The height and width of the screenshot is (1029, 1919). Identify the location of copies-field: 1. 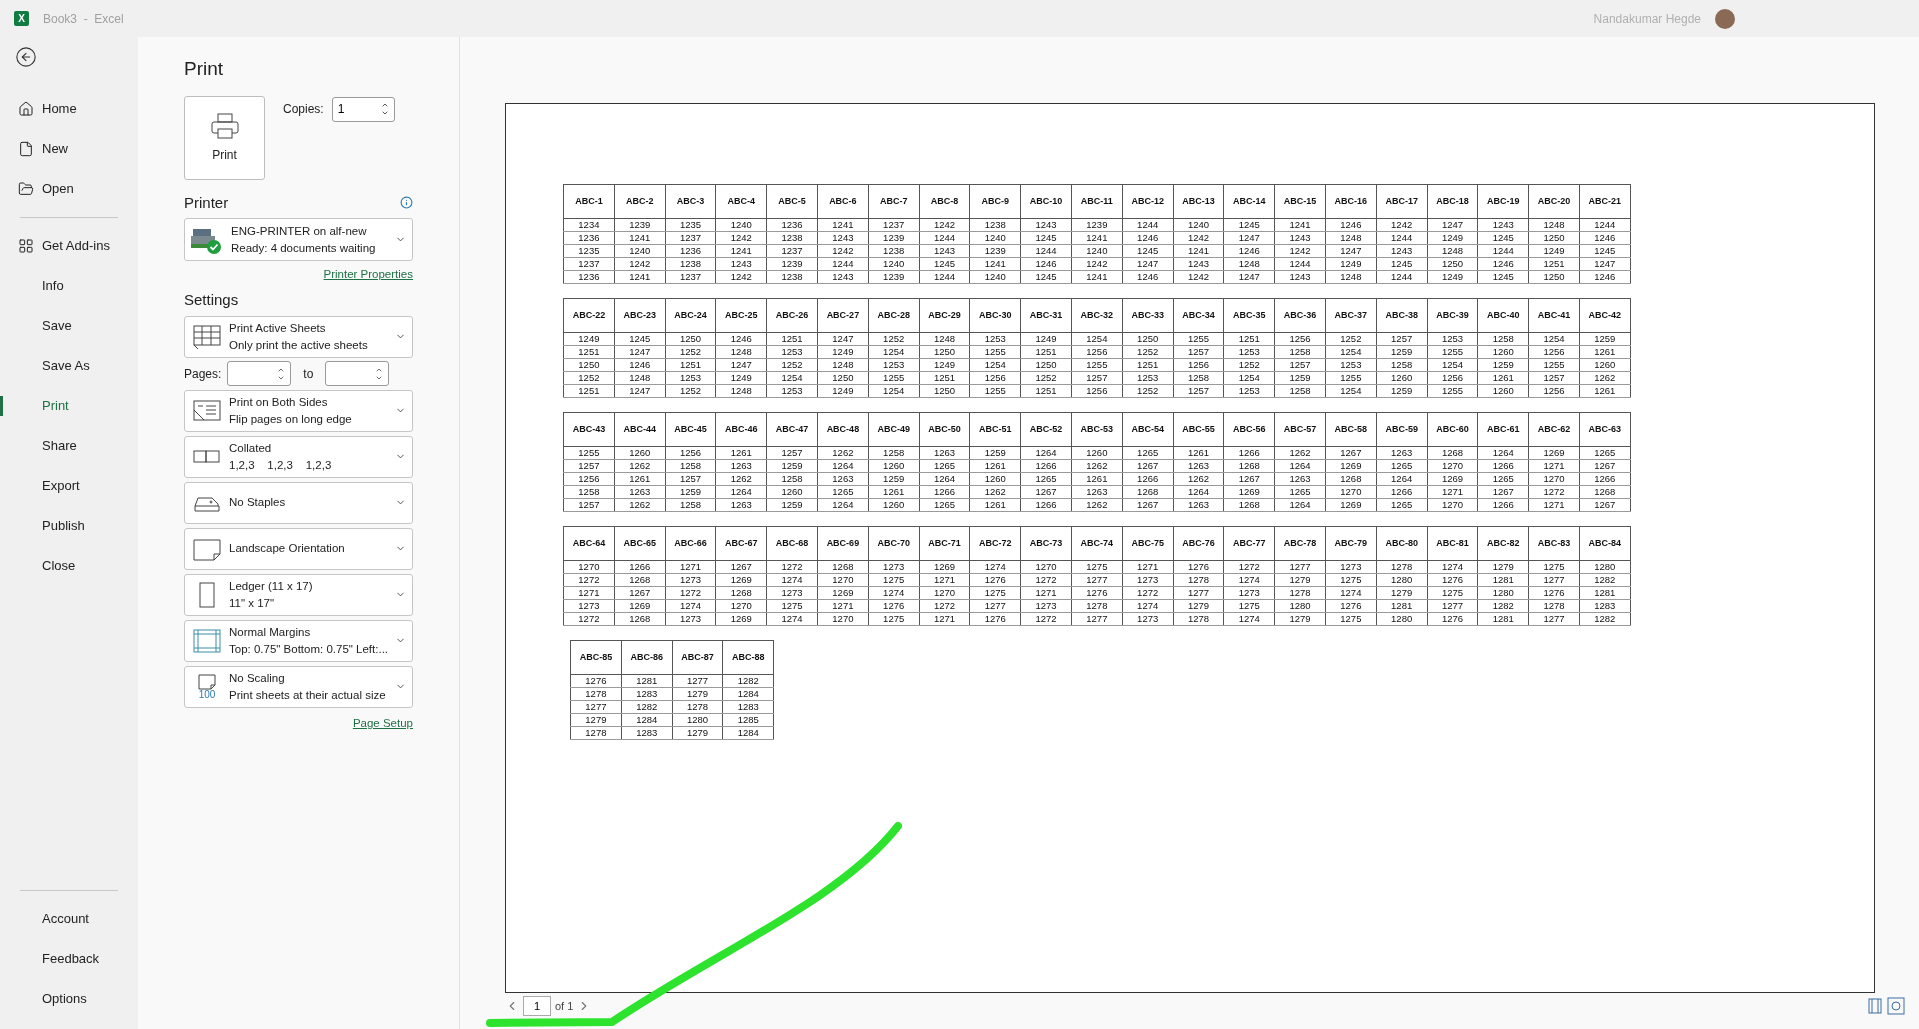
(363, 109).